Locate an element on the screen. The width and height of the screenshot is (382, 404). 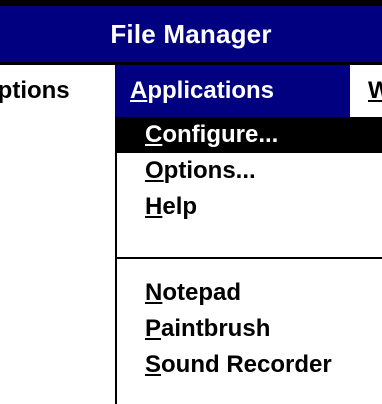
menu-item-help-label: elp is located at coordinates (180, 206).